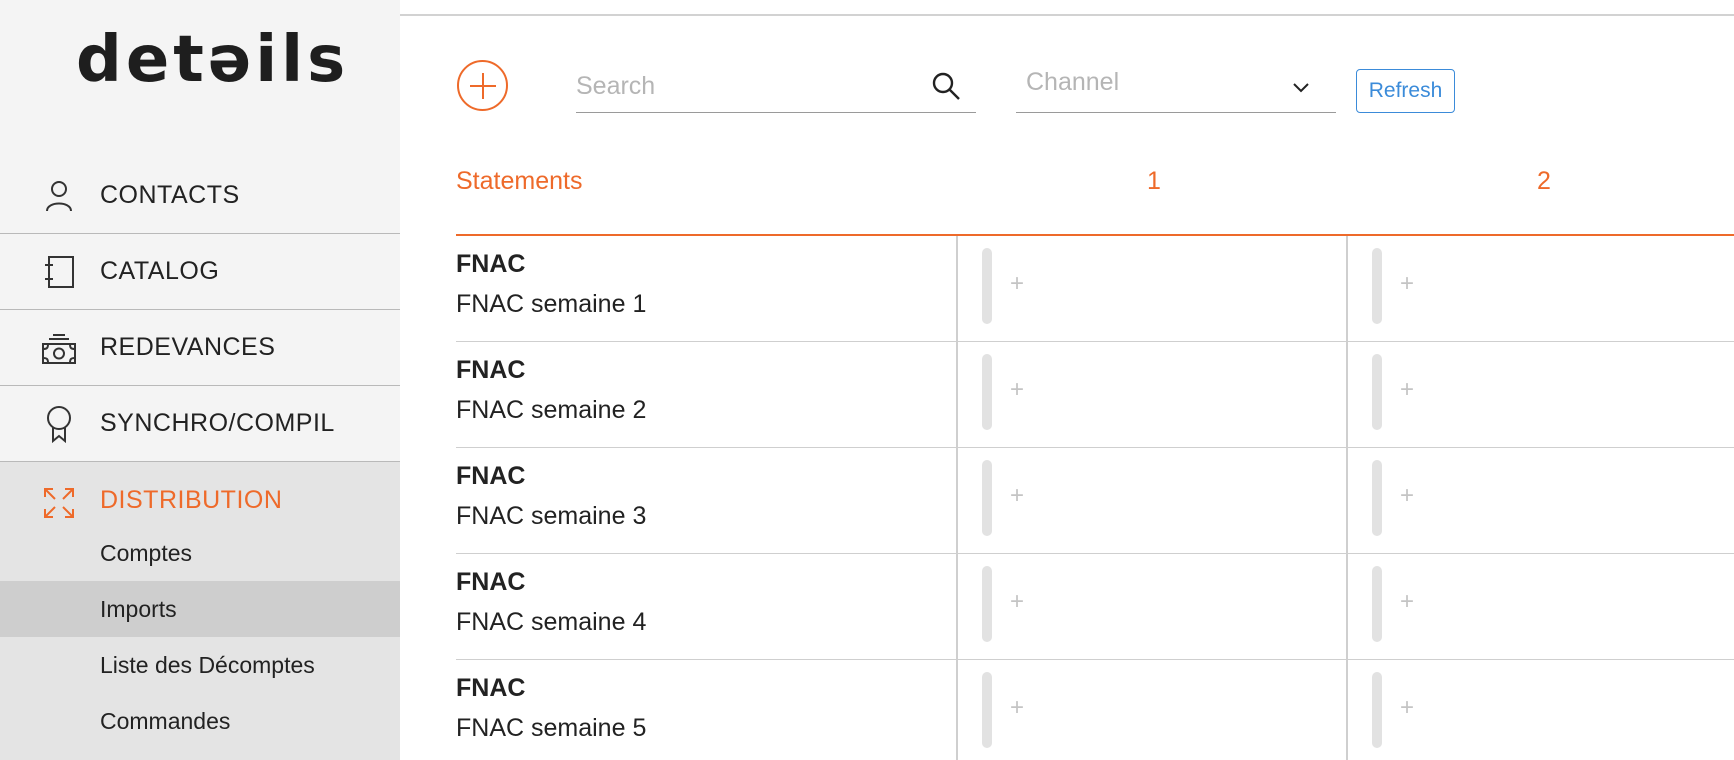 This screenshot has width=1734, height=760. I want to click on table-row: FNAC FNAC semaine 1 + +, so click(1095, 289).